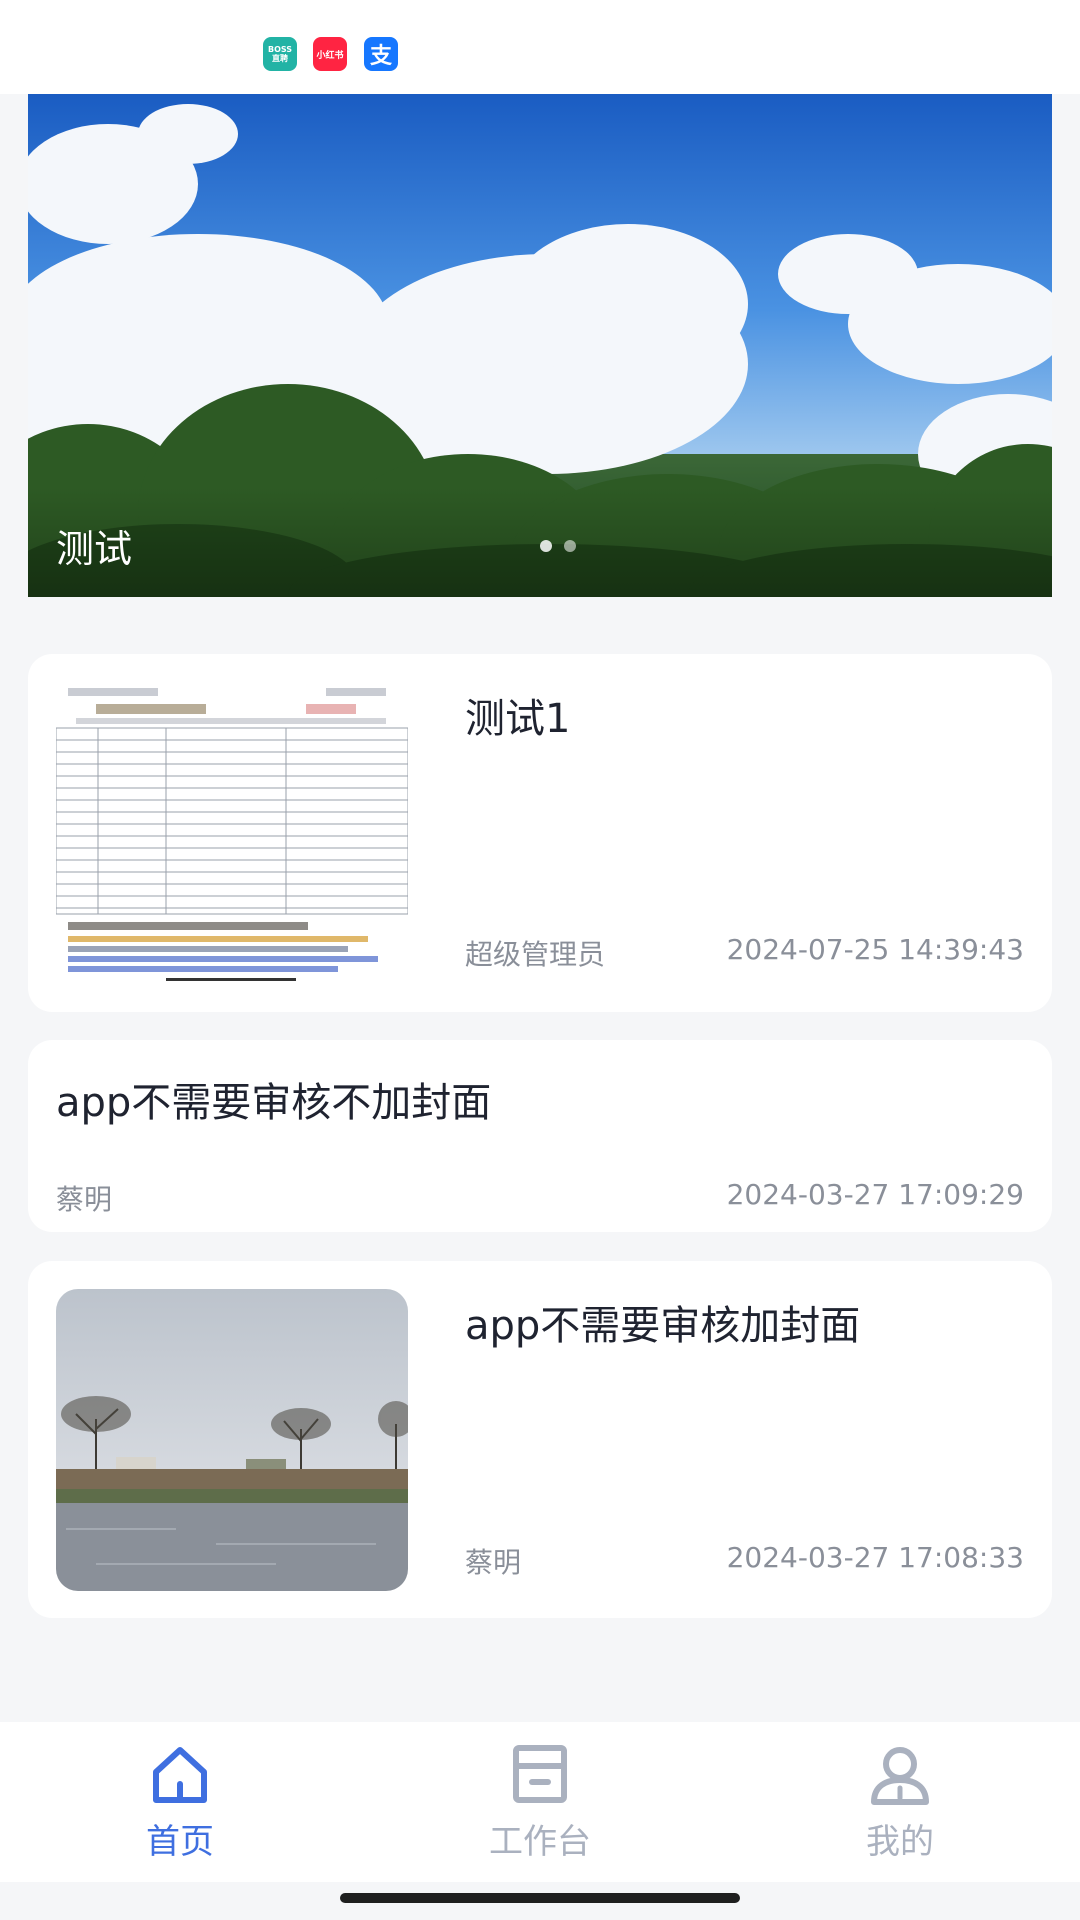 The image size is (1080, 1920). Describe the element at coordinates (280, 54) in the screenshot. I see `boss-zhipin-app-icon: BOSS 直聘` at that location.